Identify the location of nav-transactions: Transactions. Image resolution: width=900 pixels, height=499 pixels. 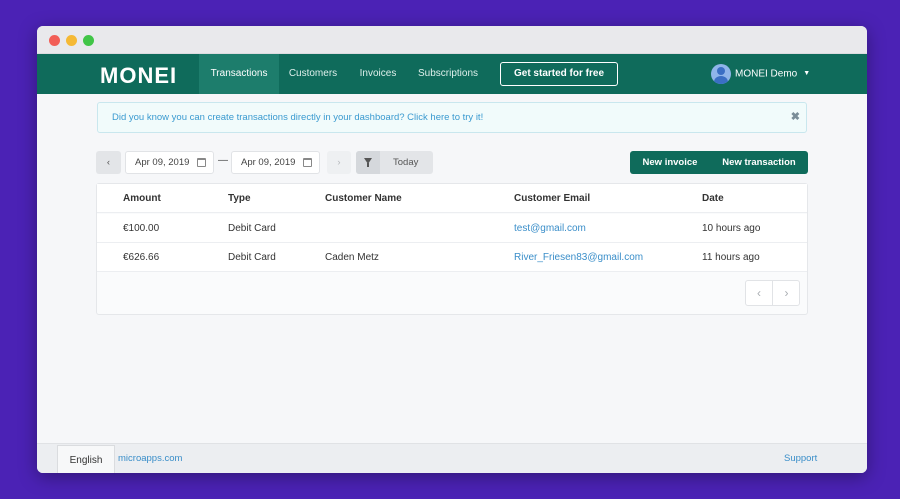
(239, 74).